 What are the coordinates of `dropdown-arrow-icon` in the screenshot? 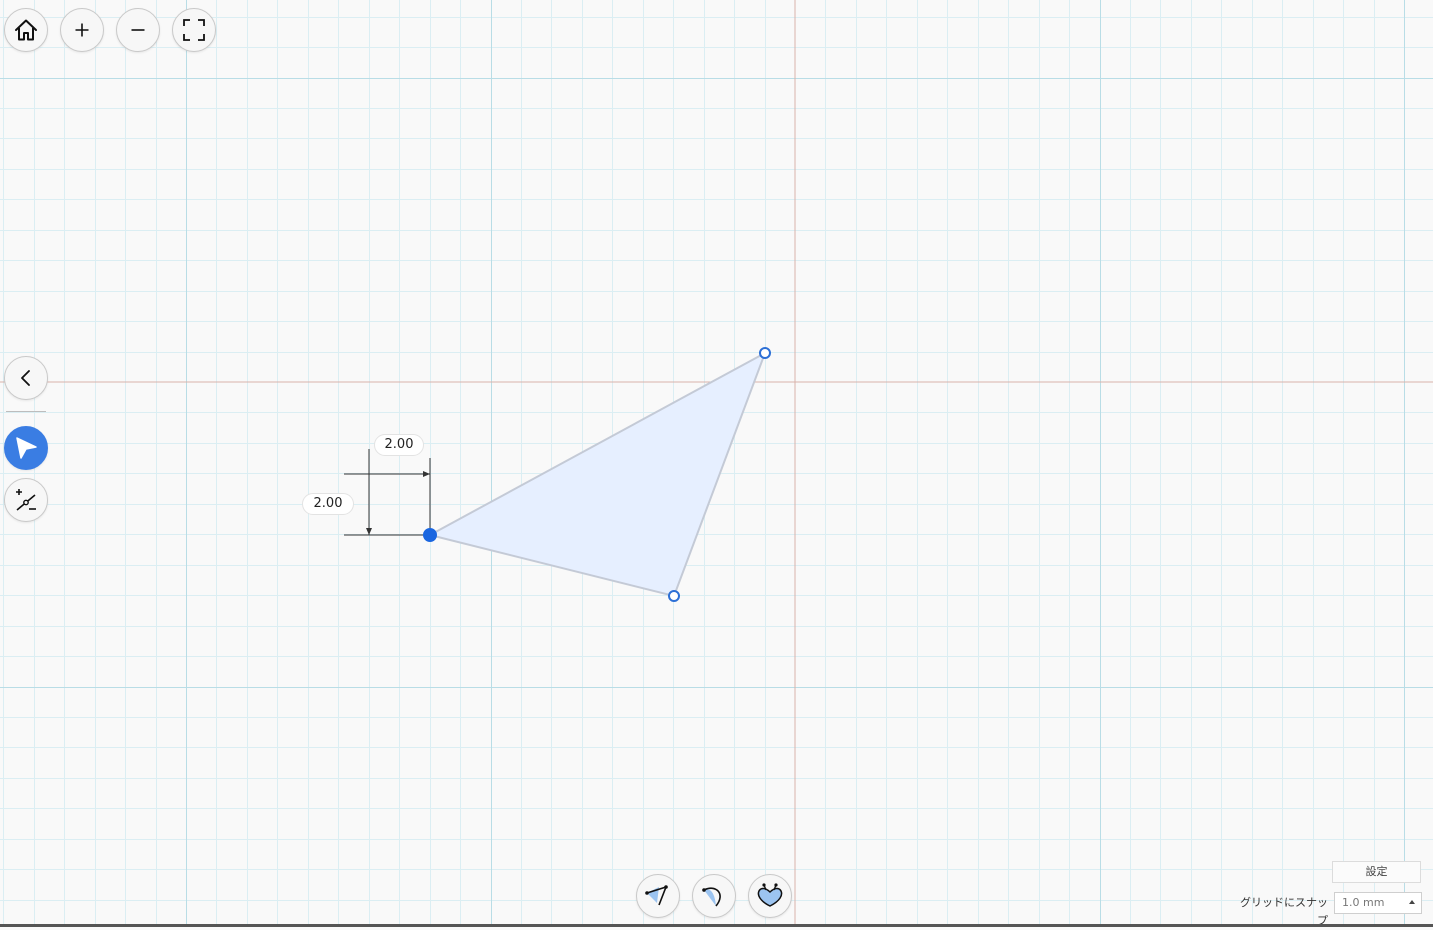 It's located at (1412, 902).